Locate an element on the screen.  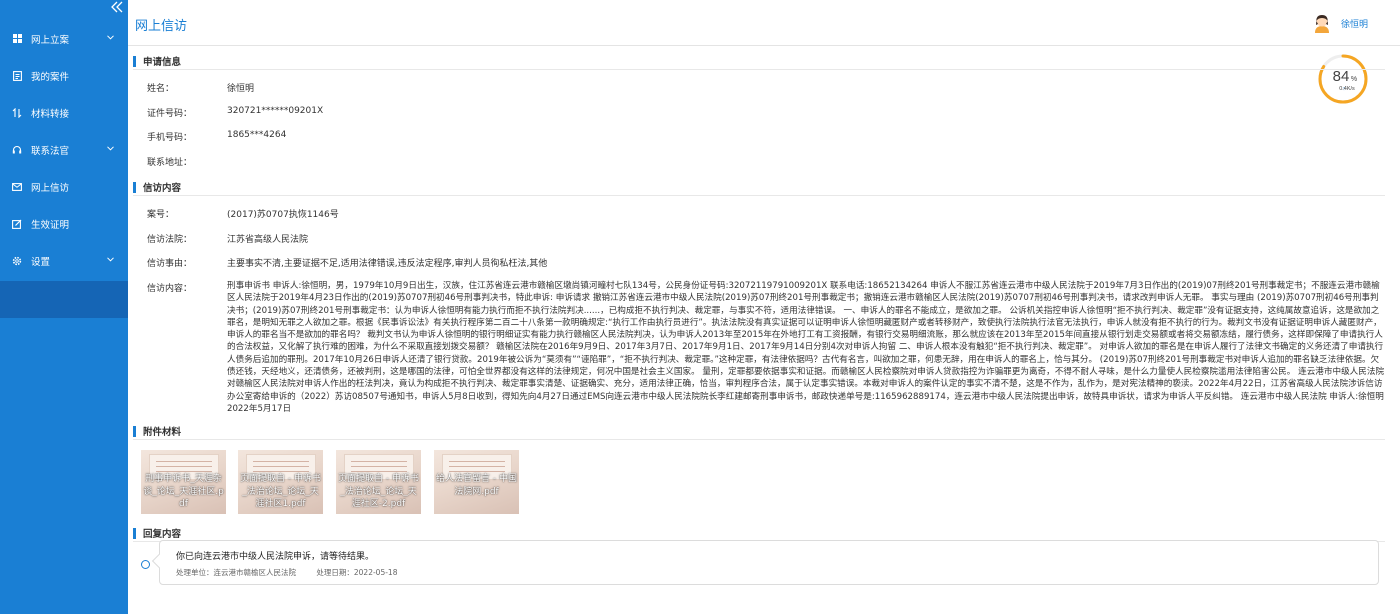
field-label-case-no: 案号： is located at coordinates (161, 215).